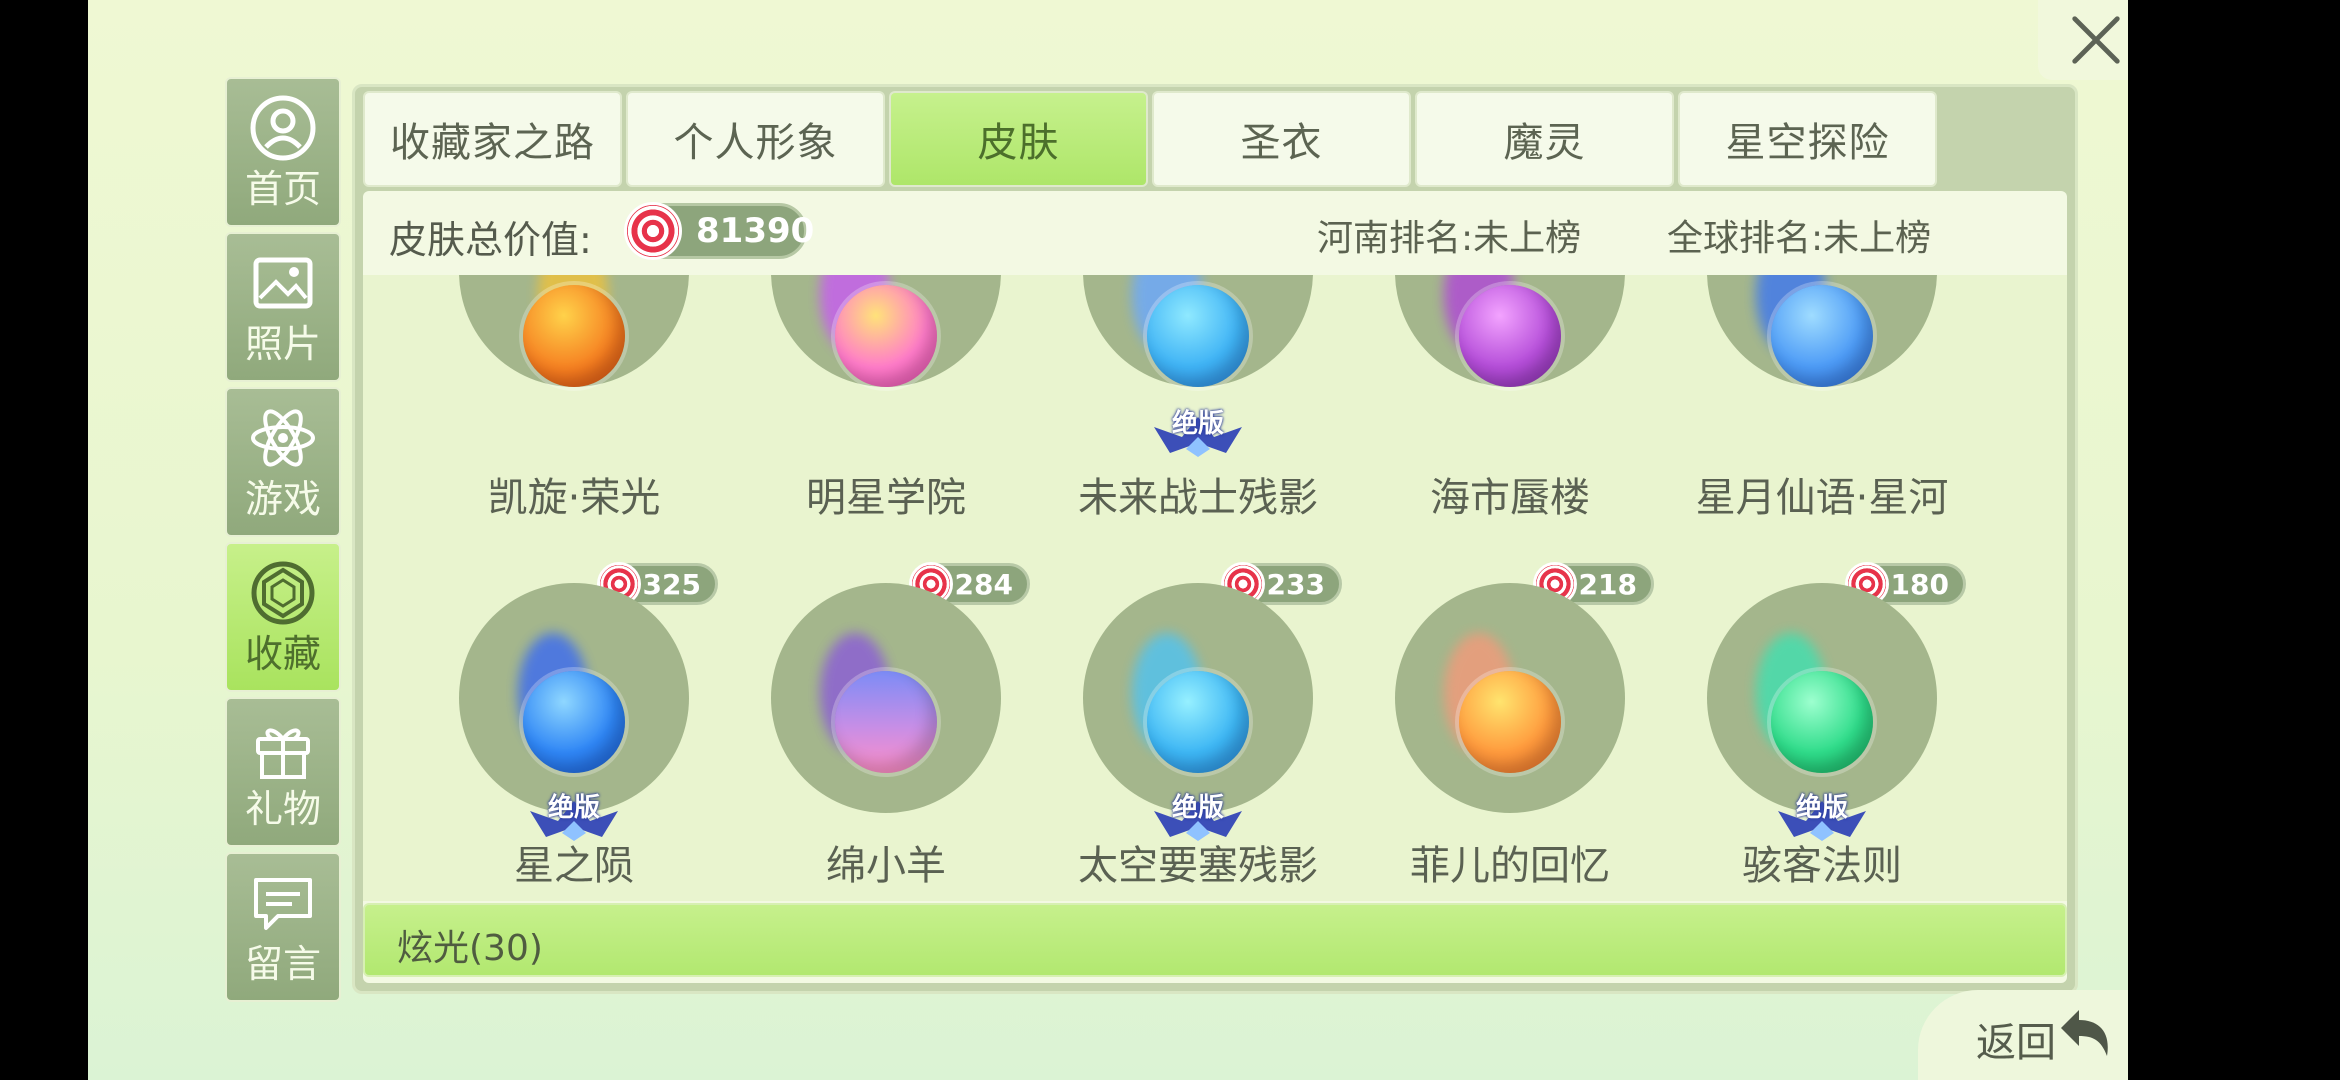  What do you see at coordinates (2095, 40) in the screenshot?
I see `close-icon` at bounding box center [2095, 40].